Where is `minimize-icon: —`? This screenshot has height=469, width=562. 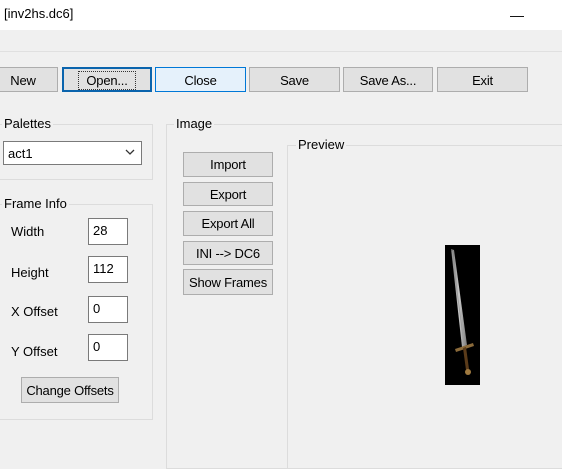 minimize-icon: — is located at coordinates (517, 15).